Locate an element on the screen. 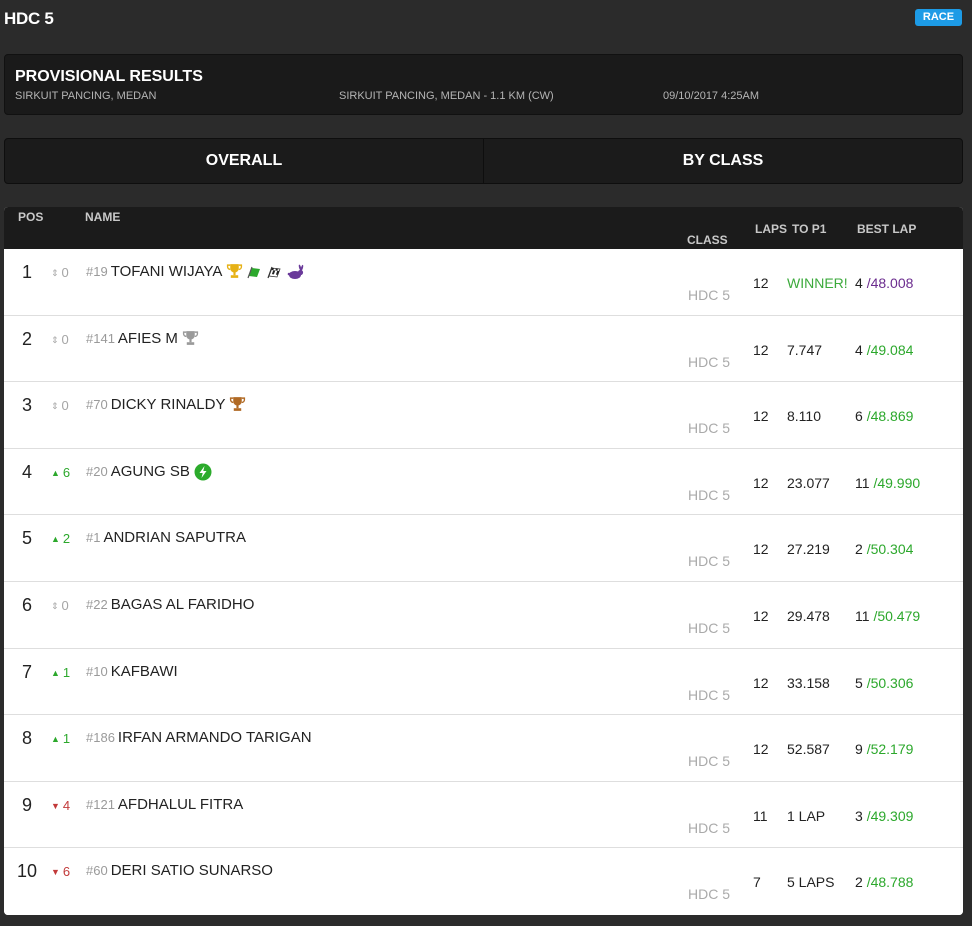 The width and height of the screenshot is (972, 926). rabbit-icon is located at coordinates (296, 272).